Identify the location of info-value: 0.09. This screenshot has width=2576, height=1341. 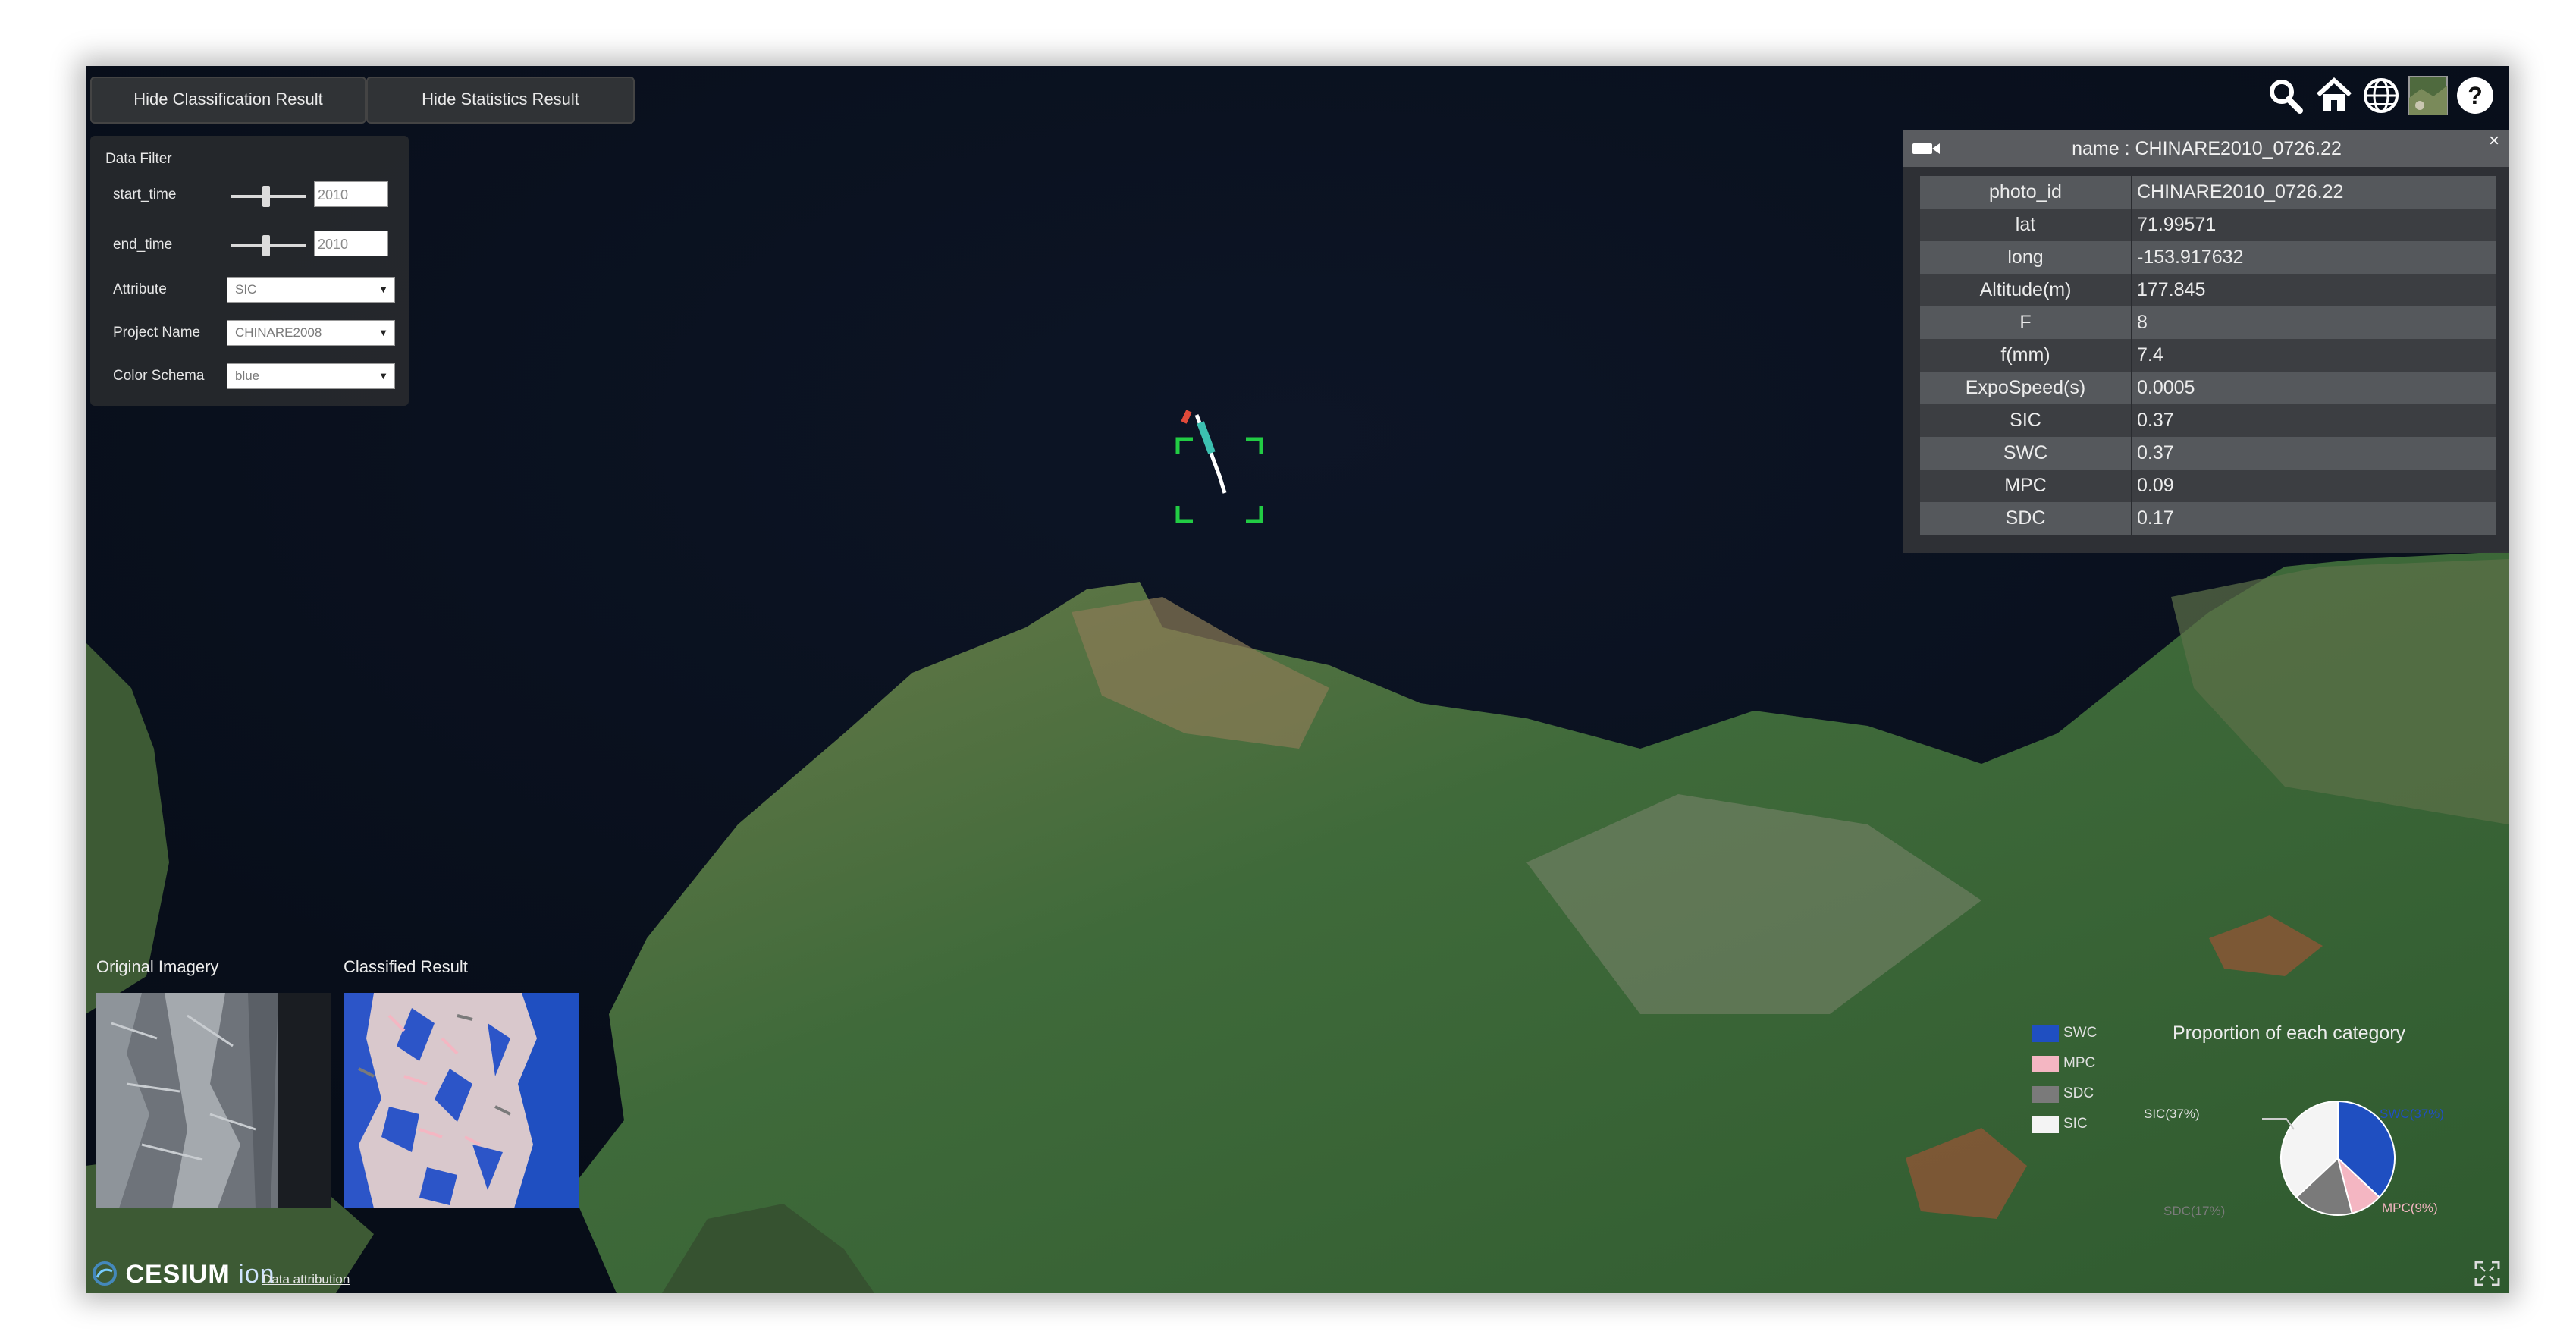
(2314, 486).